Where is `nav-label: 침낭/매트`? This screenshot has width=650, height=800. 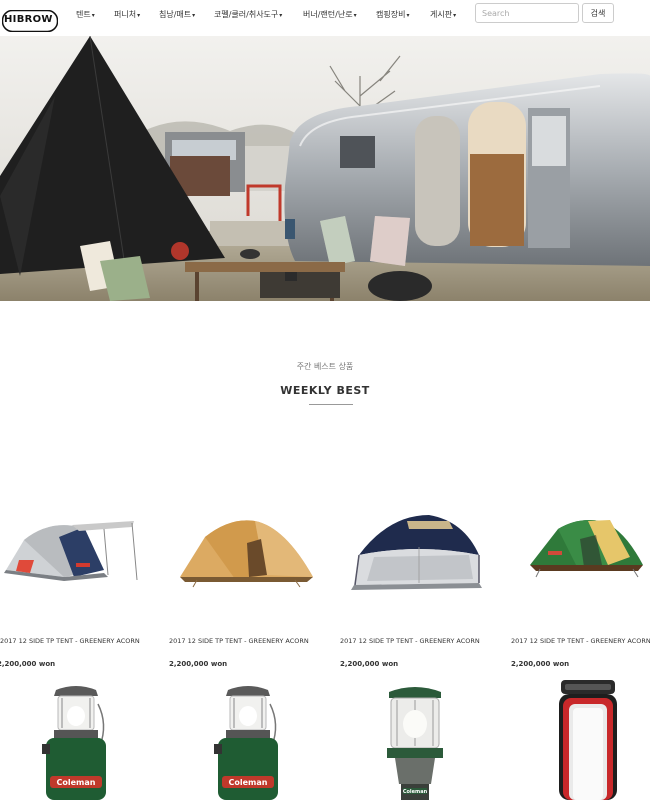
nav-label: 침낭/매트 is located at coordinates (175, 14).